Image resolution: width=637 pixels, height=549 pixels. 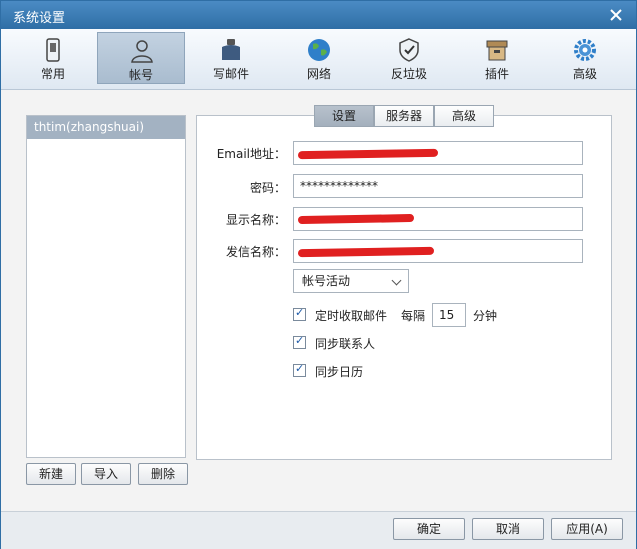 I want to click on toolbar-label-plugins: 插件, so click(x=496, y=74).